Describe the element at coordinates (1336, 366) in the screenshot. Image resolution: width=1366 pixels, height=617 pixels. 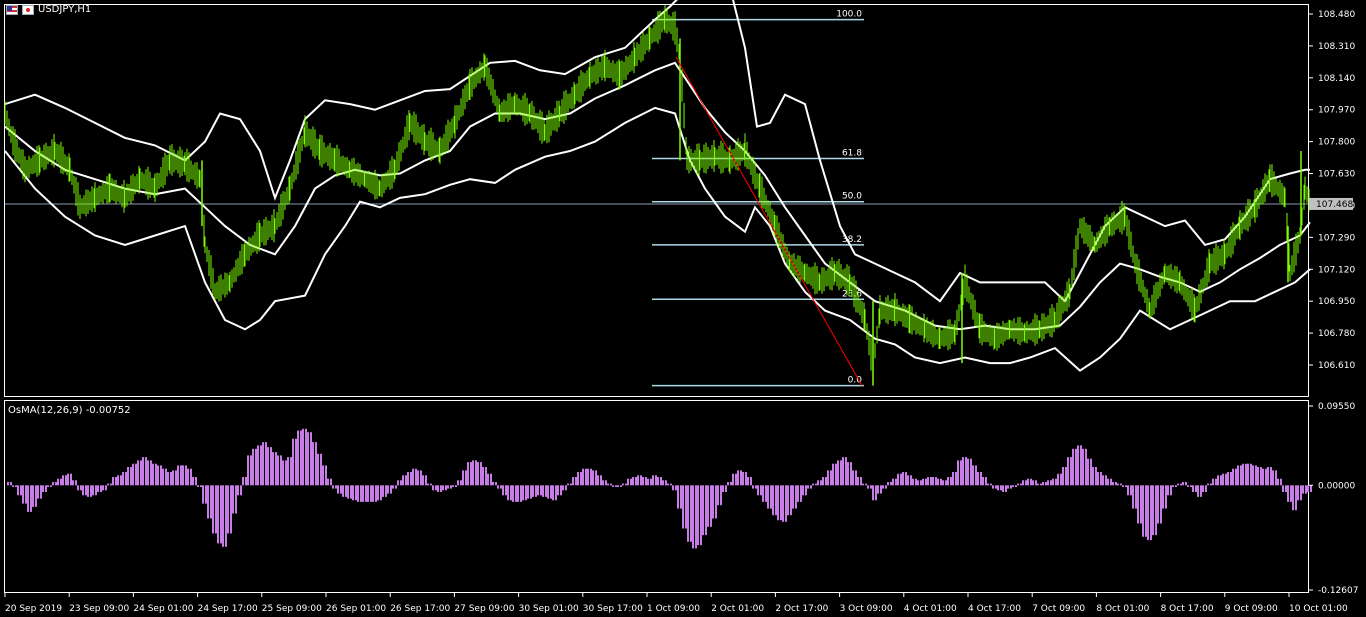
I see `price-tick-label: 106.610` at that location.